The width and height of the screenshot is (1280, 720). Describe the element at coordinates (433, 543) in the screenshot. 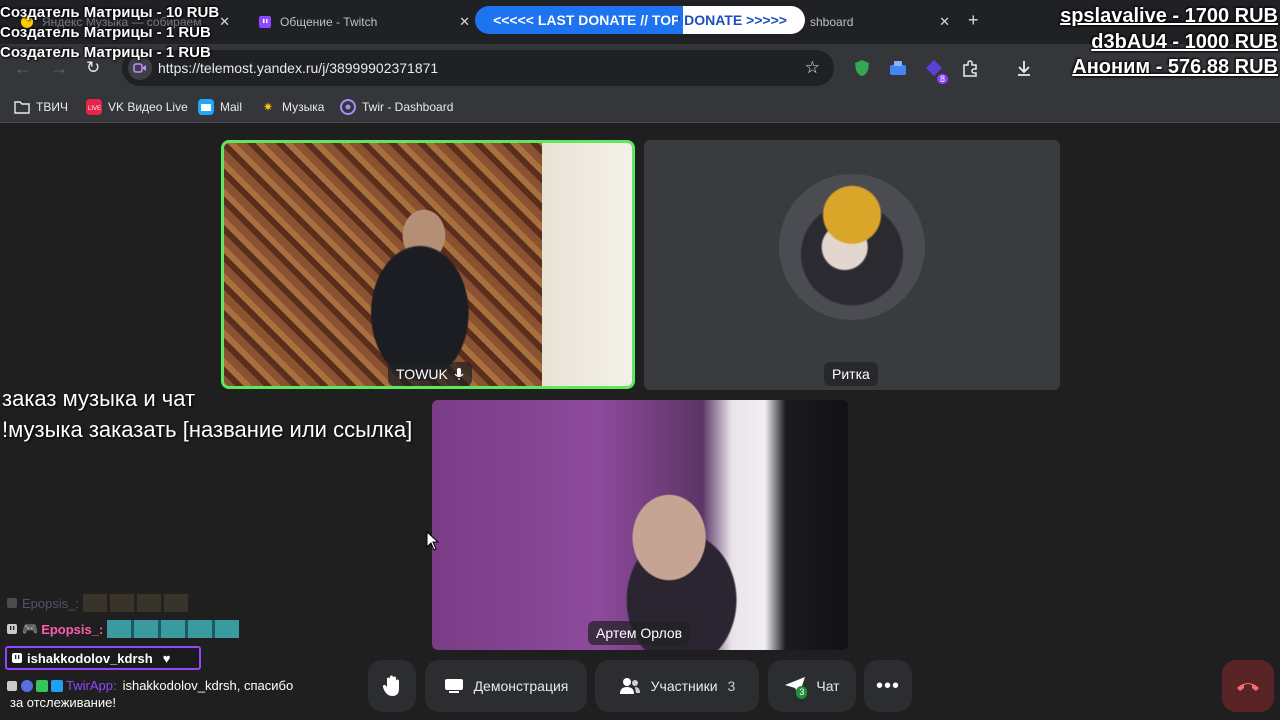

I see `mouse-cursor-icon` at that location.